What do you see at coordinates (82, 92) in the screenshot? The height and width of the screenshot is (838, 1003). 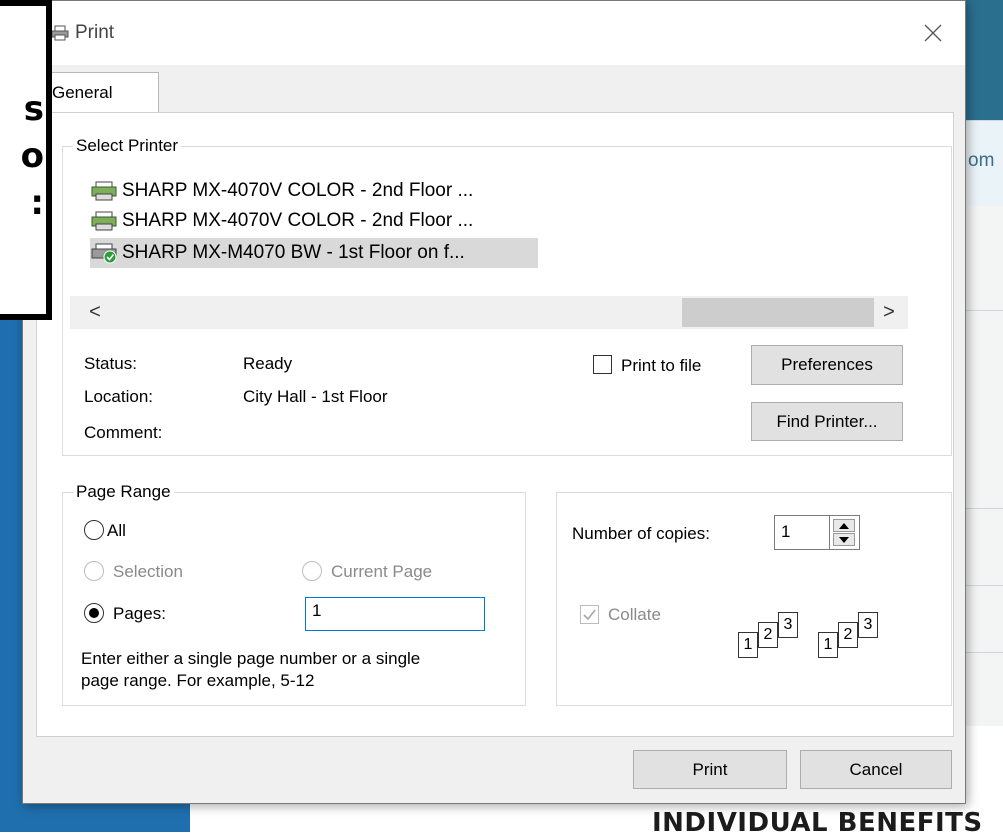 I see `tab-label: General` at bounding box center [82, 92].